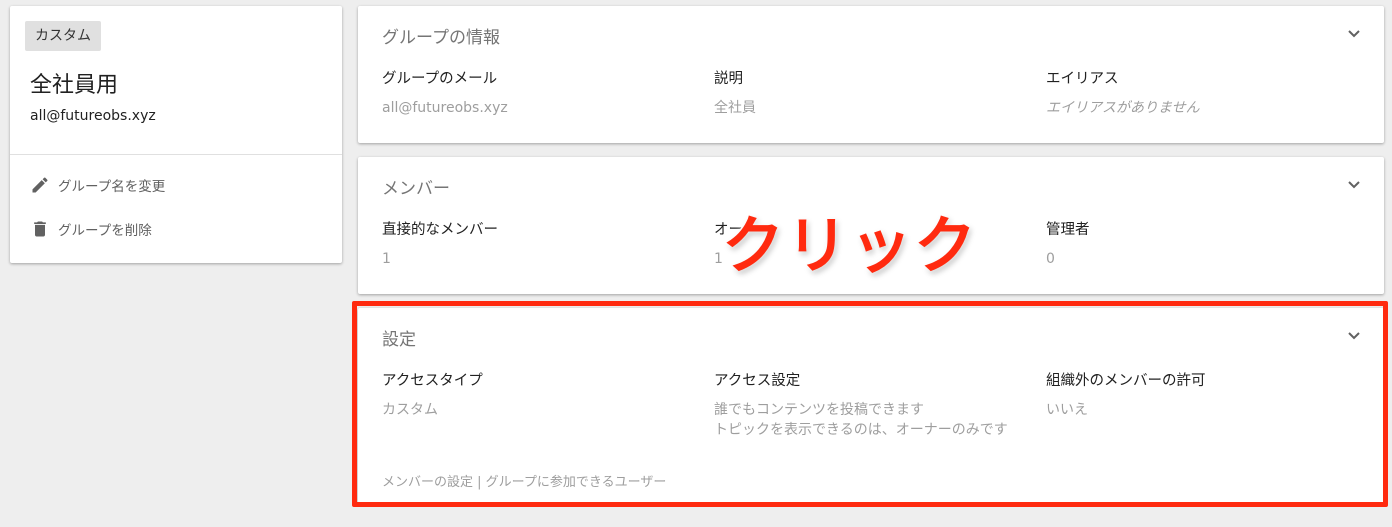 The height and width of the screenshot is (527, 1392). I want to click on column-label: アクセスタイプ, so click(432, 381).